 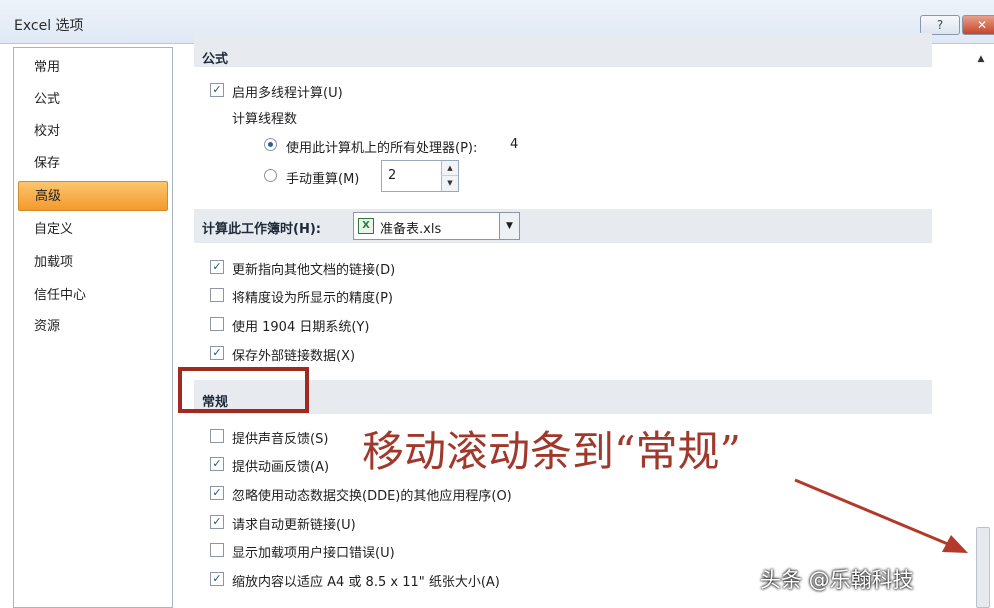 What do you see at coordinates (881, 515) in the screenshot?
I see `annotation-arrow-icon` at bounding box center [881, 515].